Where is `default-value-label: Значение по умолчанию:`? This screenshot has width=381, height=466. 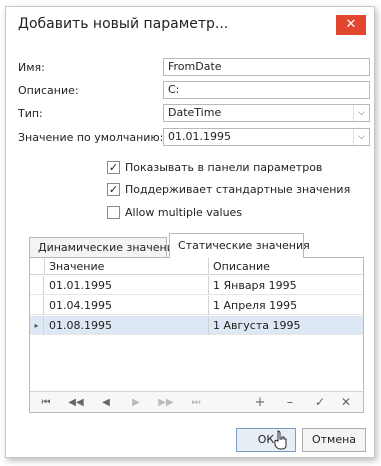 default-value-label: Значение по умолчанию: is located at coordinates (91, 137).